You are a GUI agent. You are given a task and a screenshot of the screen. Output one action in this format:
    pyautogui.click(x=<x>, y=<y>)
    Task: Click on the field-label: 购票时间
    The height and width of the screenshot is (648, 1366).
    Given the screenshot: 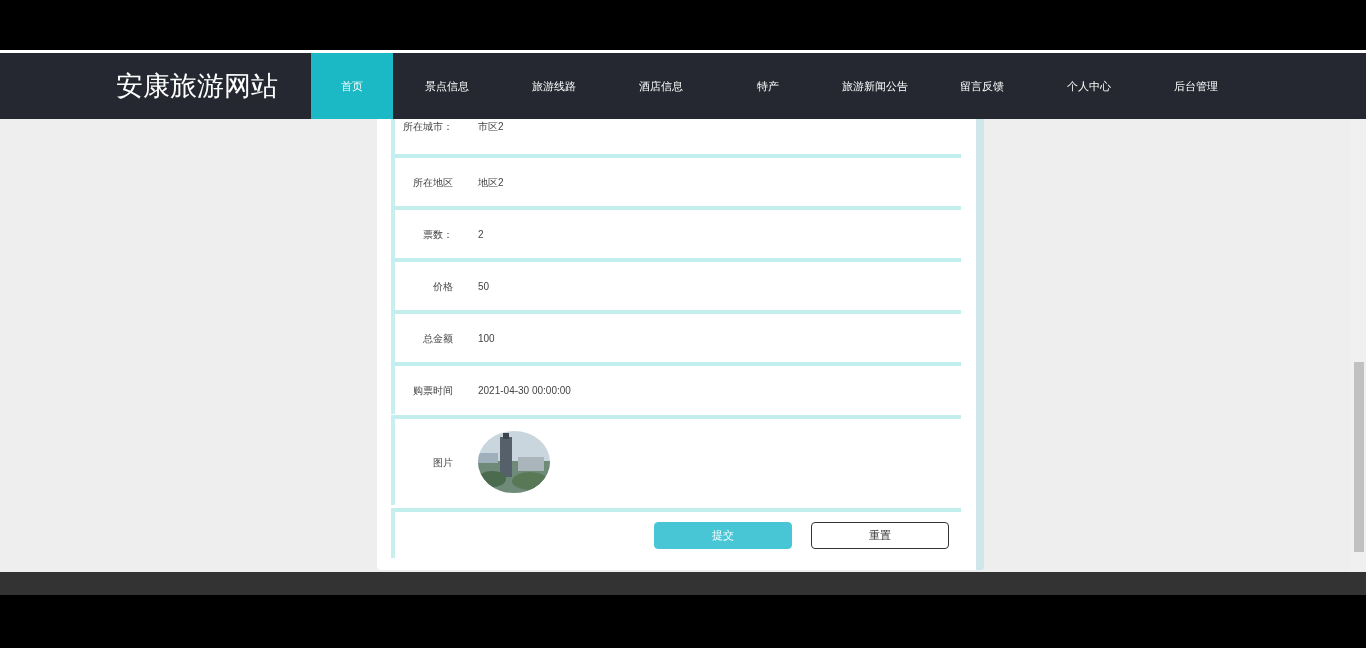 What is the action you would take?
    pyautogui.click(x=432, y=390)
    